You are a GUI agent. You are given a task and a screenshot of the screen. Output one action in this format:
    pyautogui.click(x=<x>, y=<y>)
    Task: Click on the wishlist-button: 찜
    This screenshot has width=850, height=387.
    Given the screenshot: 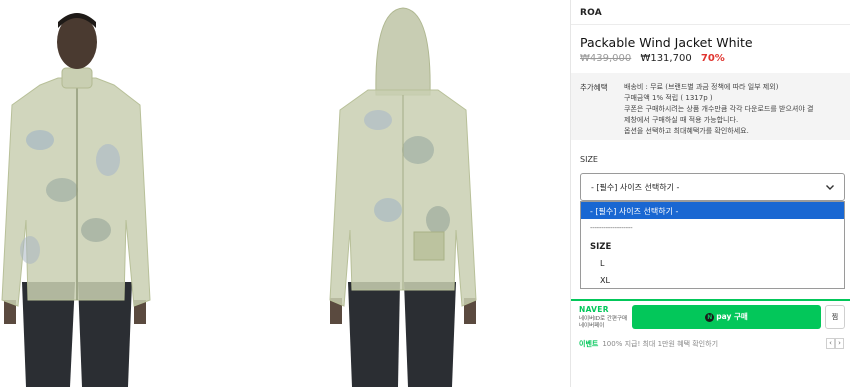 What is the action you would take?
    pyautogui.click(x=835, y=317)
    